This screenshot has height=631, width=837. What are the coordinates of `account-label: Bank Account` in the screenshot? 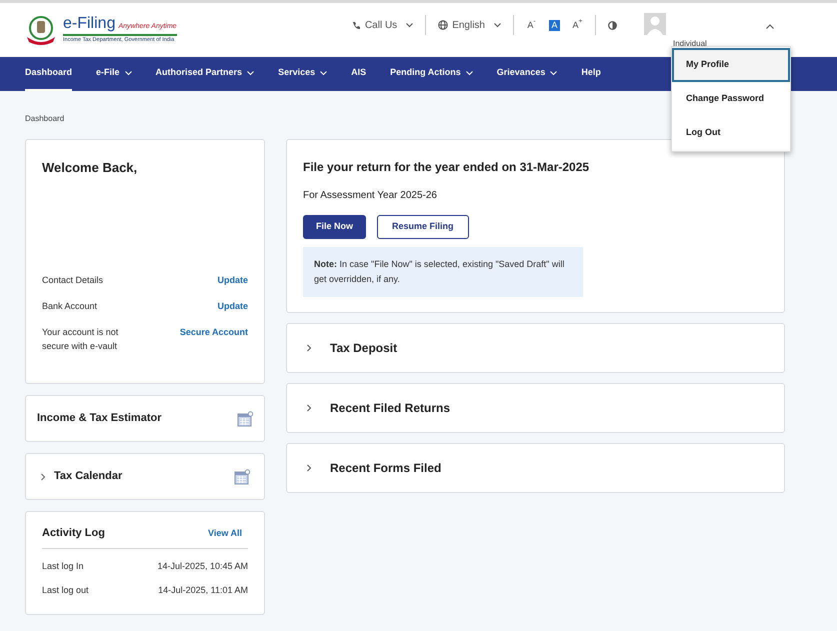 It's located at (70, 306).